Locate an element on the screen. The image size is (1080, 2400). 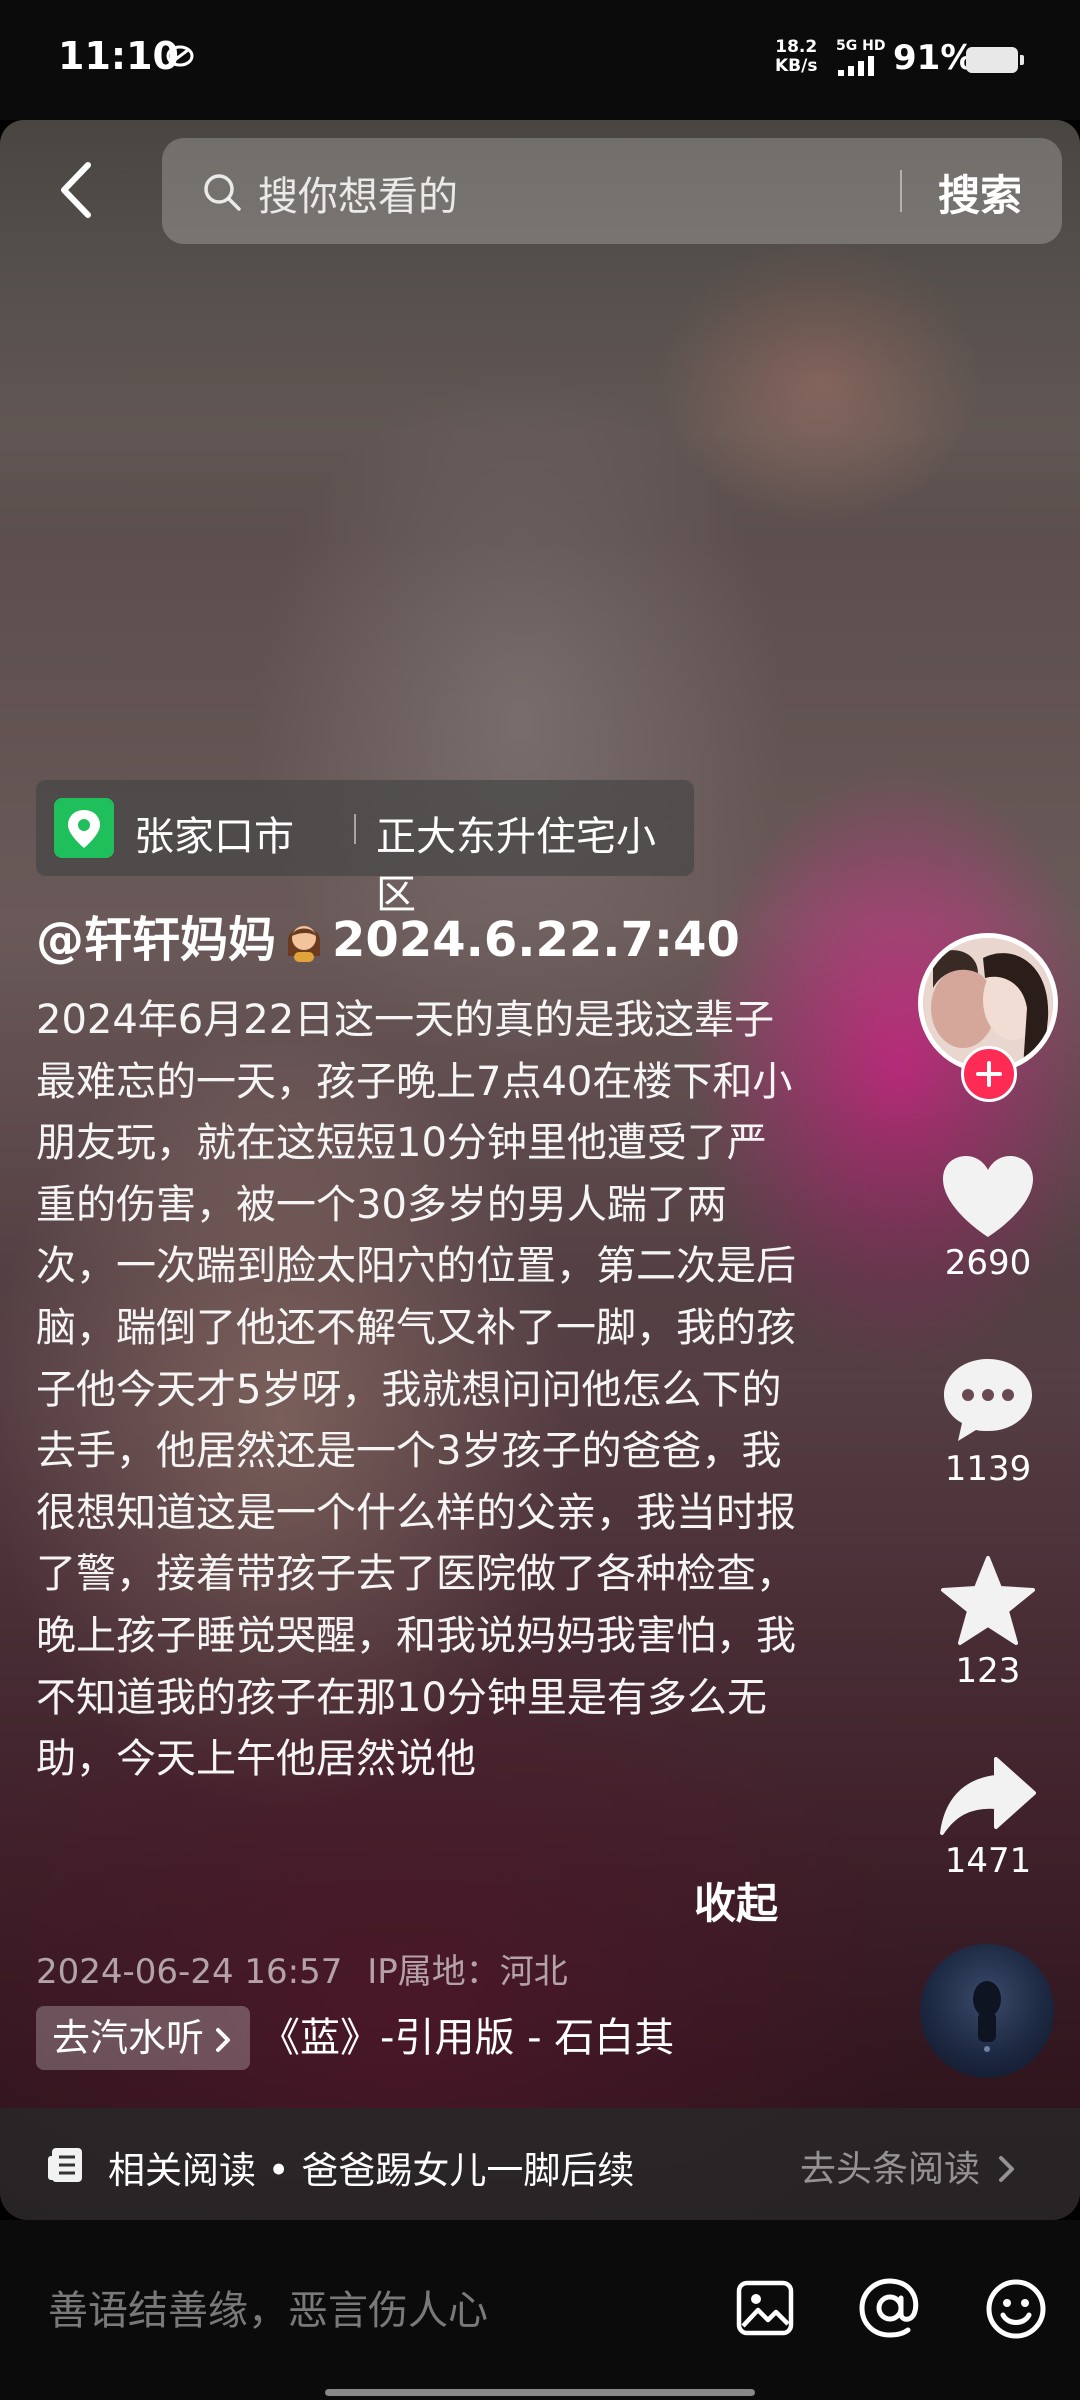
listen-music-button: 去汽水听 is located at coordinates (143, 2038).